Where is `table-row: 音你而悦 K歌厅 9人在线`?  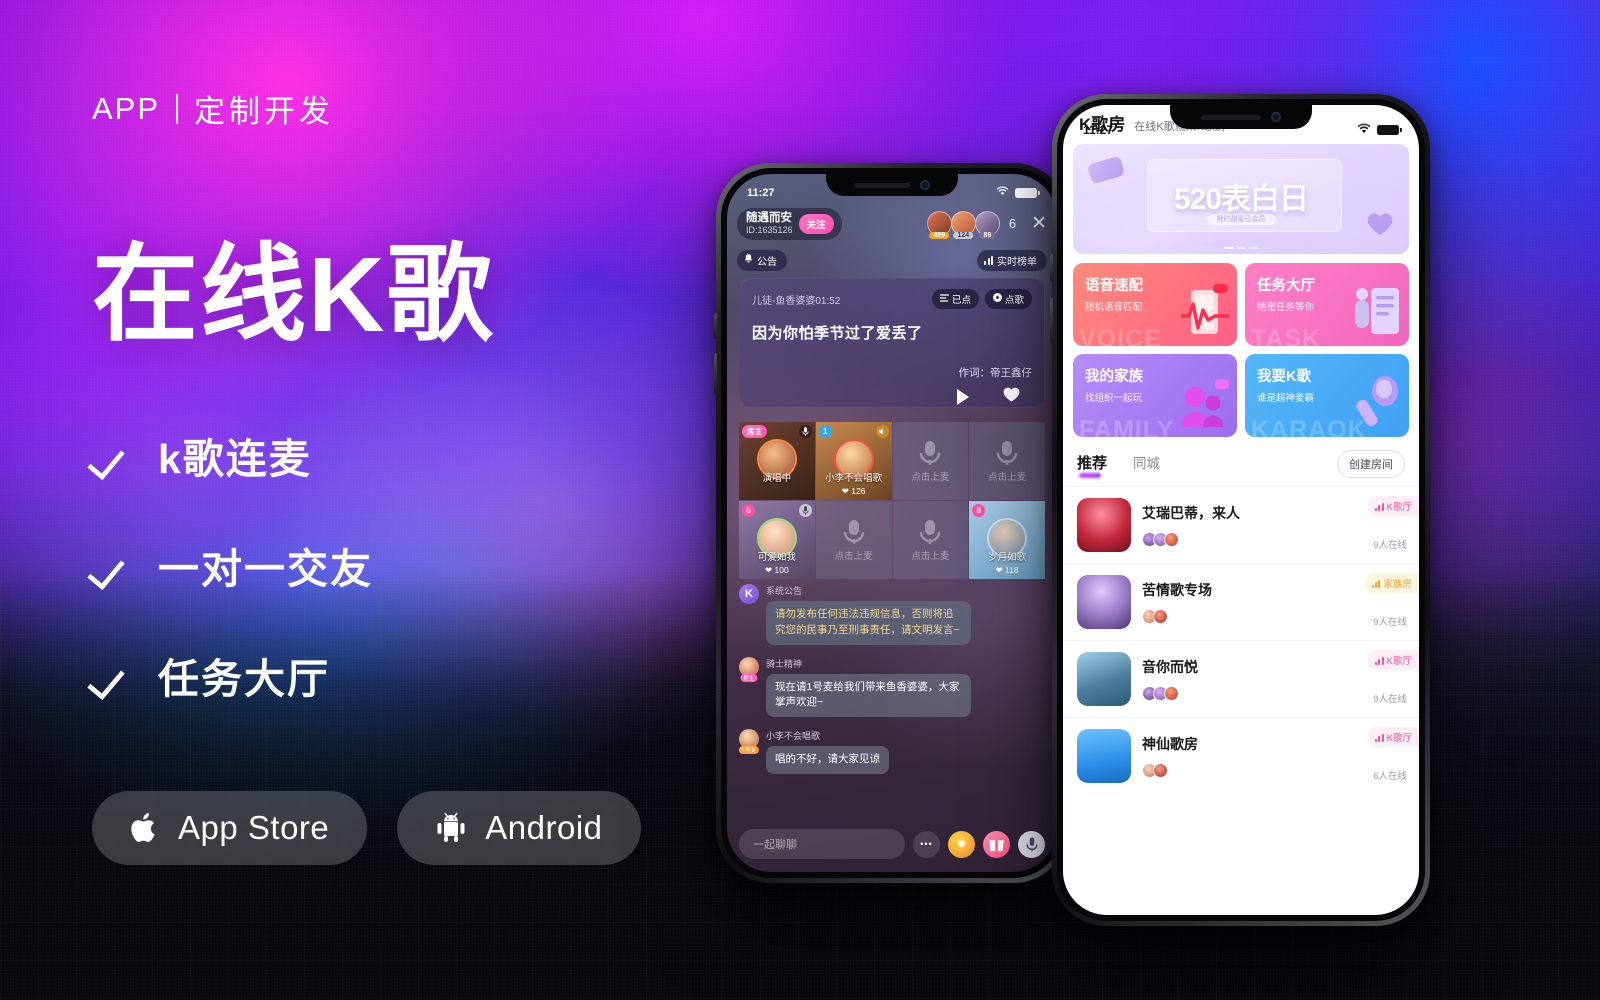
table-row: 音你而悦 K歌厅 9人在线 is located at coordinates (1241, 679).